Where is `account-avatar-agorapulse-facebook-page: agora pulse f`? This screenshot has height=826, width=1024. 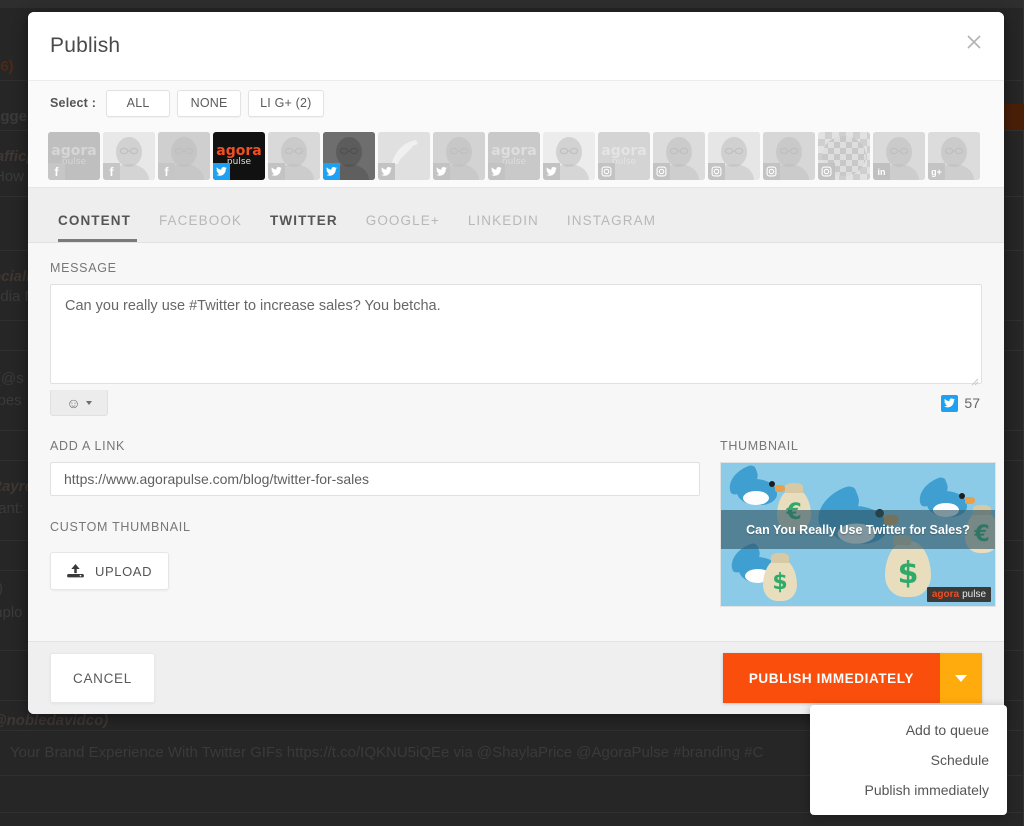 account-avatar-agorapulse-facebook-page: agora pulse f is located at coordinates (74, 156).